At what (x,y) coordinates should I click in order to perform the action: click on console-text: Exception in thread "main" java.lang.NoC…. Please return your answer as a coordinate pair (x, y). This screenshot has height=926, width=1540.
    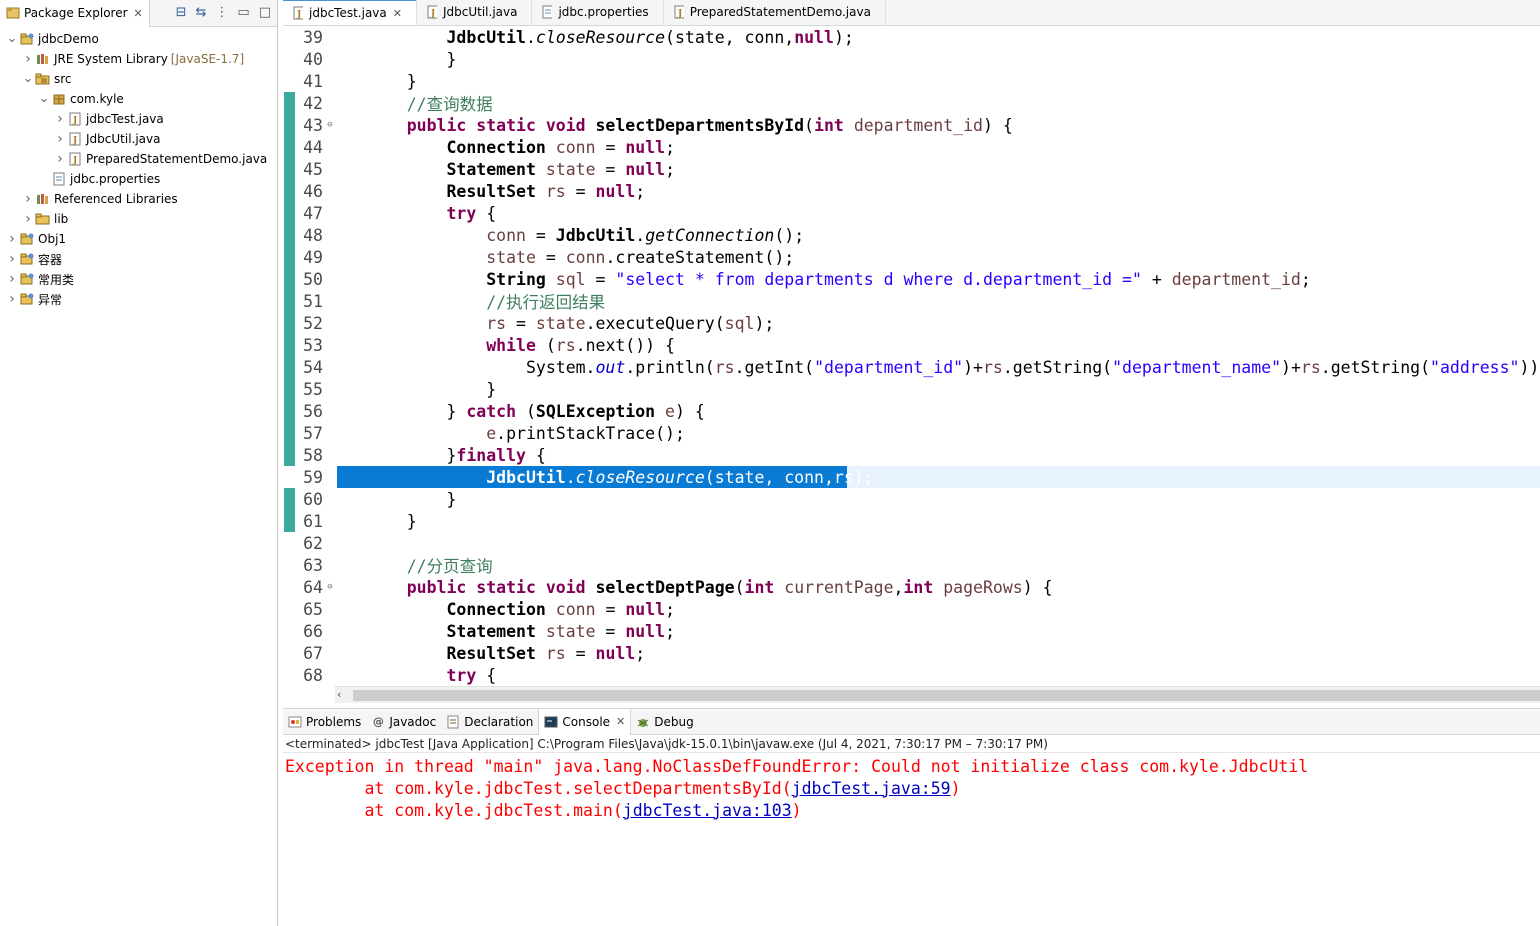
    Looking at the image, I should click on (797, 766).